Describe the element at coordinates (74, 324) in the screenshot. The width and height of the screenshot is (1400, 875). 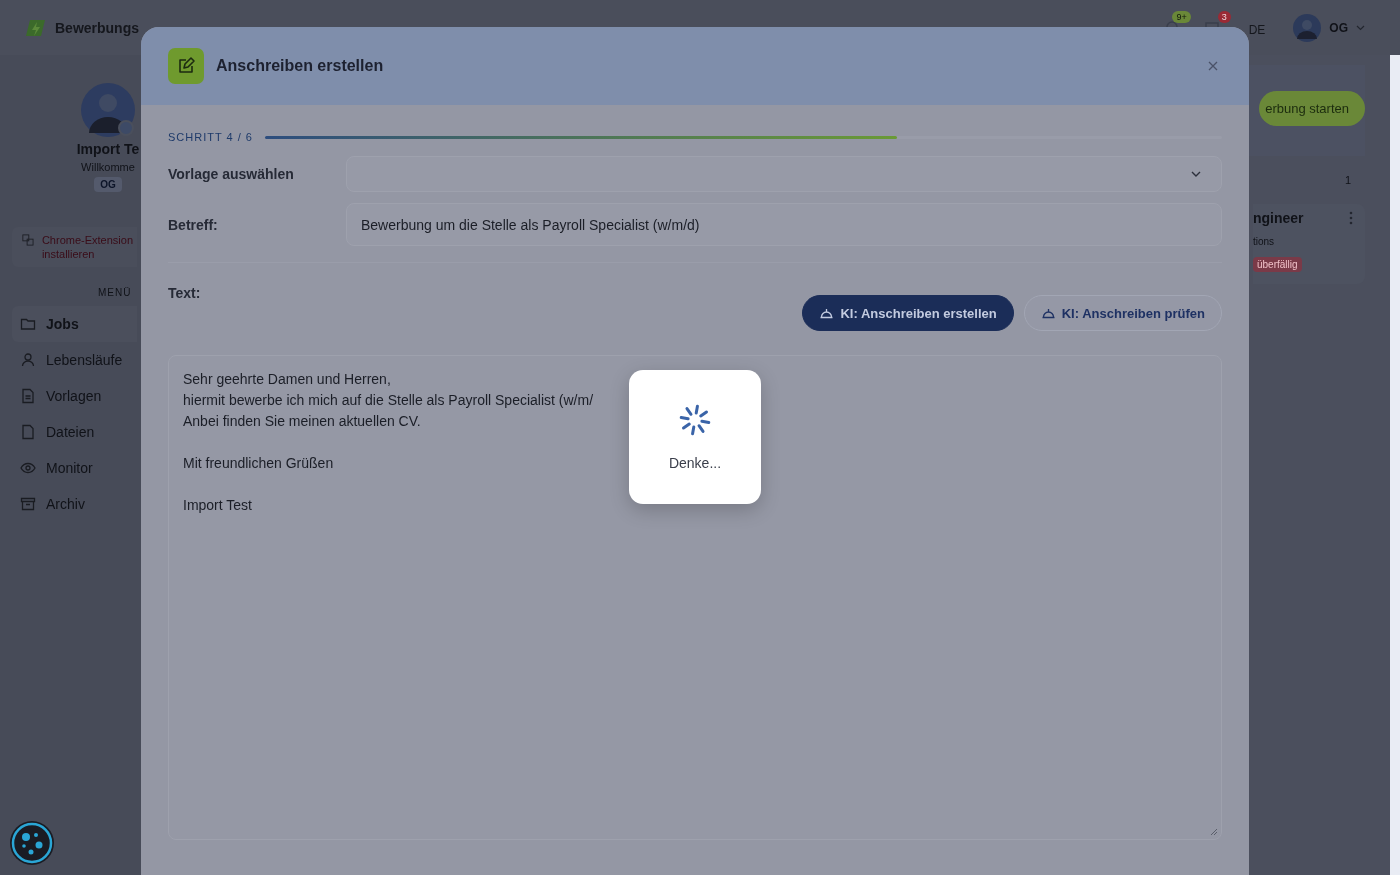
I see `menu-item: Jobs` at that location.